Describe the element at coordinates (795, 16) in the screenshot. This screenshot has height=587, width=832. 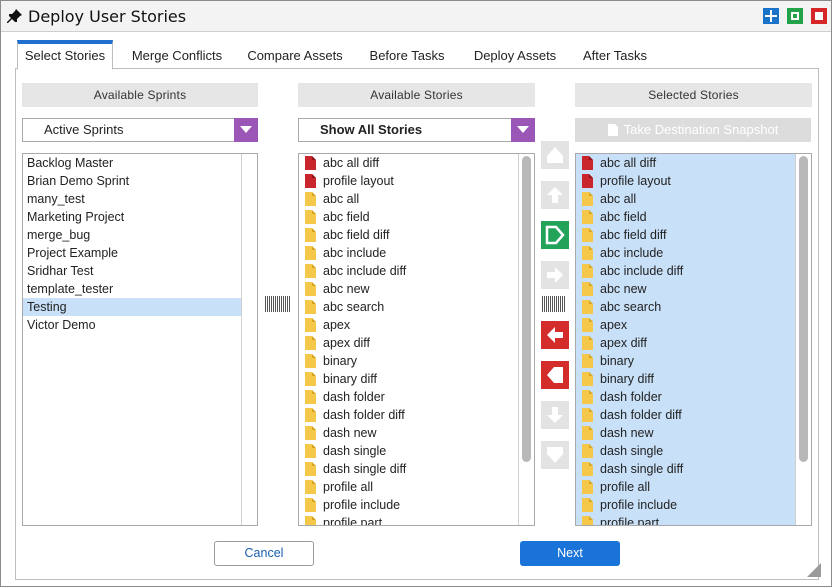
I see `maximize-button` at that location.